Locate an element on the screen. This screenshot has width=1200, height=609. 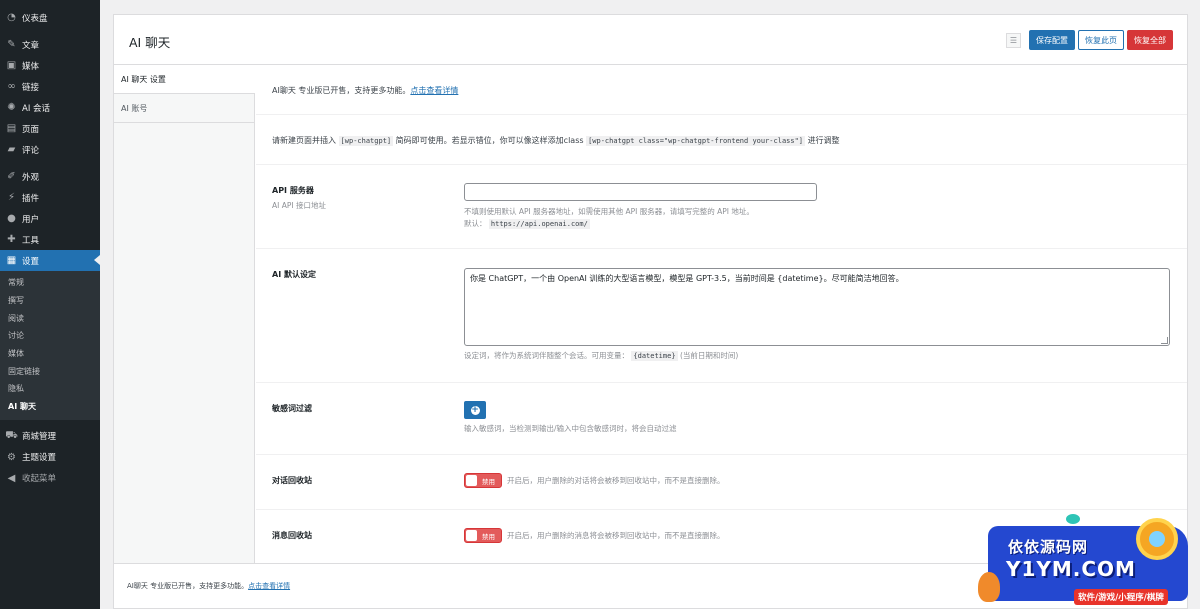
pro-notice: AI聊天 专业版已开售，支持更多功能。点击查看详情 is located at coordinates (721, 90).